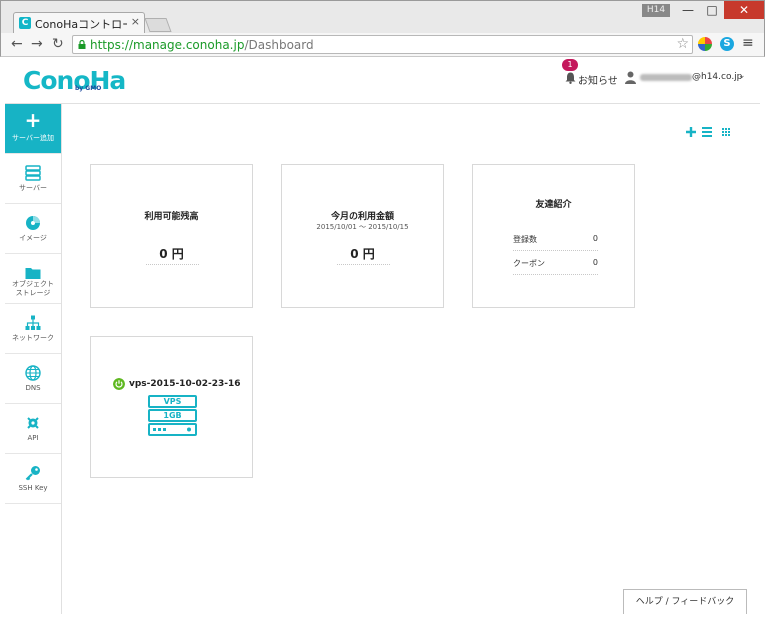 The height and width of the screenshot is (620, 765). I want to click on url-path: /Dashboard, so click(279, 45).